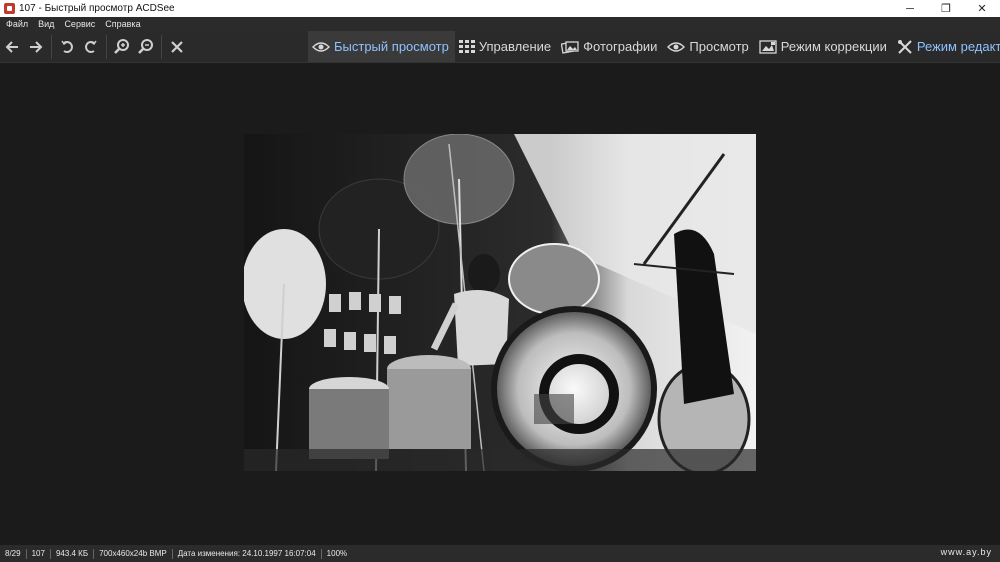 The height and width of the screenshot is (562, 1000). What do you see at coordinates (904, 46) in the screenshot?
I see `edit-tools-icon` at bounding box center [904, 46].